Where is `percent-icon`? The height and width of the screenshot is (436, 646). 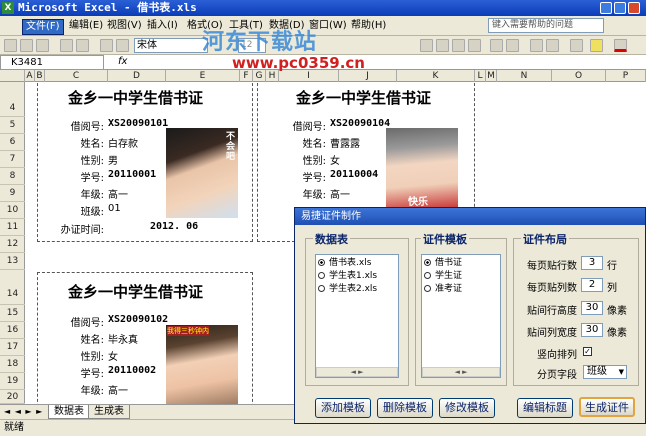
percent-icon is located at coordinates (496, 45).